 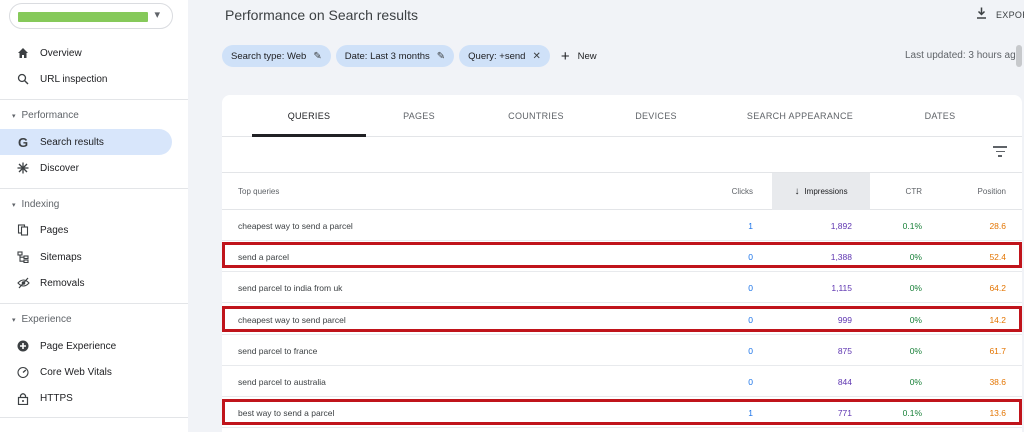 What do you see at coordinates (387, 56) in the screenshot?
I see `chip-label: Date: Last 3 months` at bounding box center [387, 56].